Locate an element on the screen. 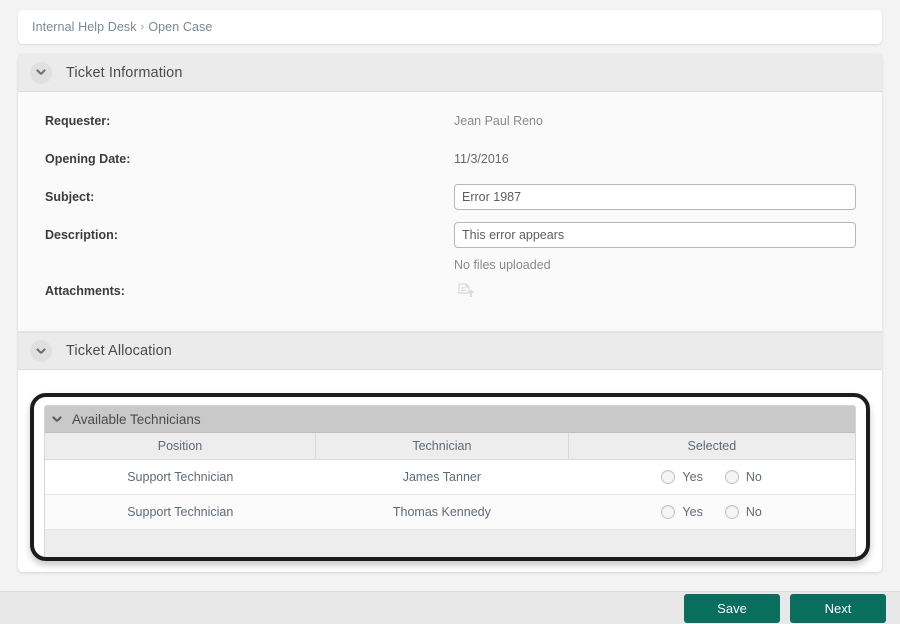  column-header-technician: Technician is located at coordinates (442, 446).